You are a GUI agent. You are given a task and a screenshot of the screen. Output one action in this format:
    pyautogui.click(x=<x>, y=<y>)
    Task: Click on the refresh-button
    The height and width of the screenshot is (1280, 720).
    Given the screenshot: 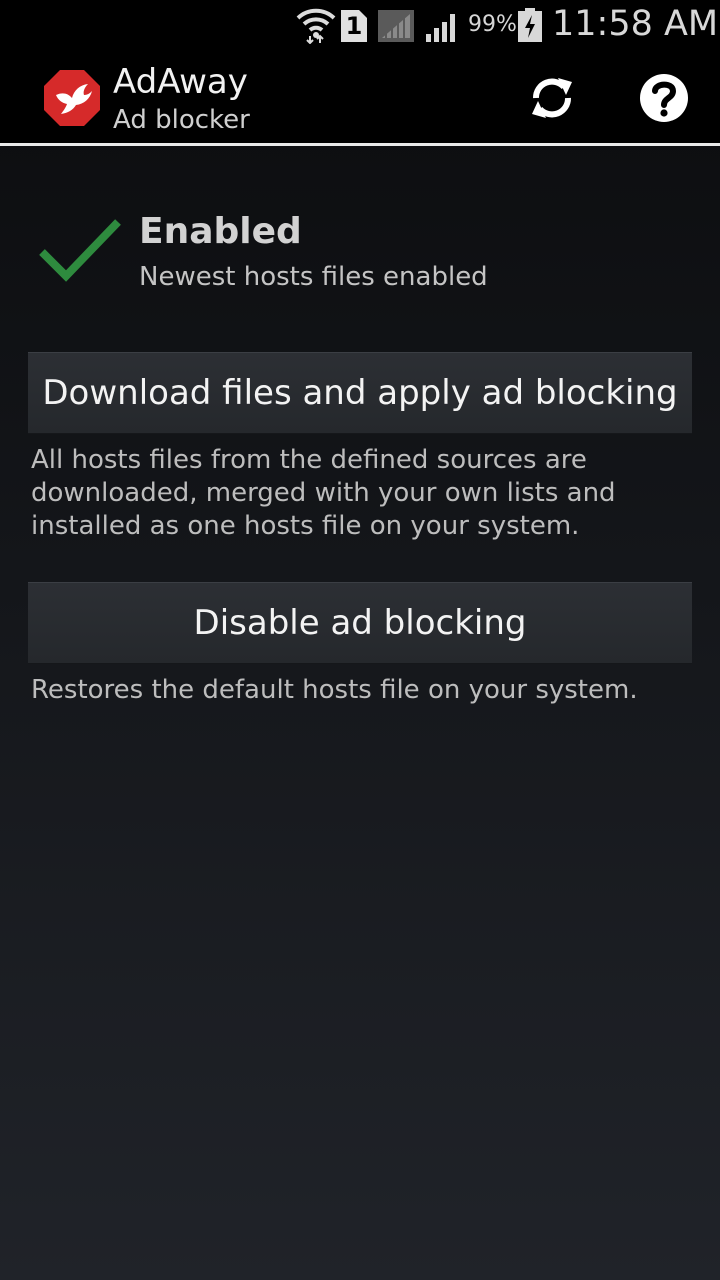 What is the action you would take?
    pyautogui.click(x=552, y=98)
    